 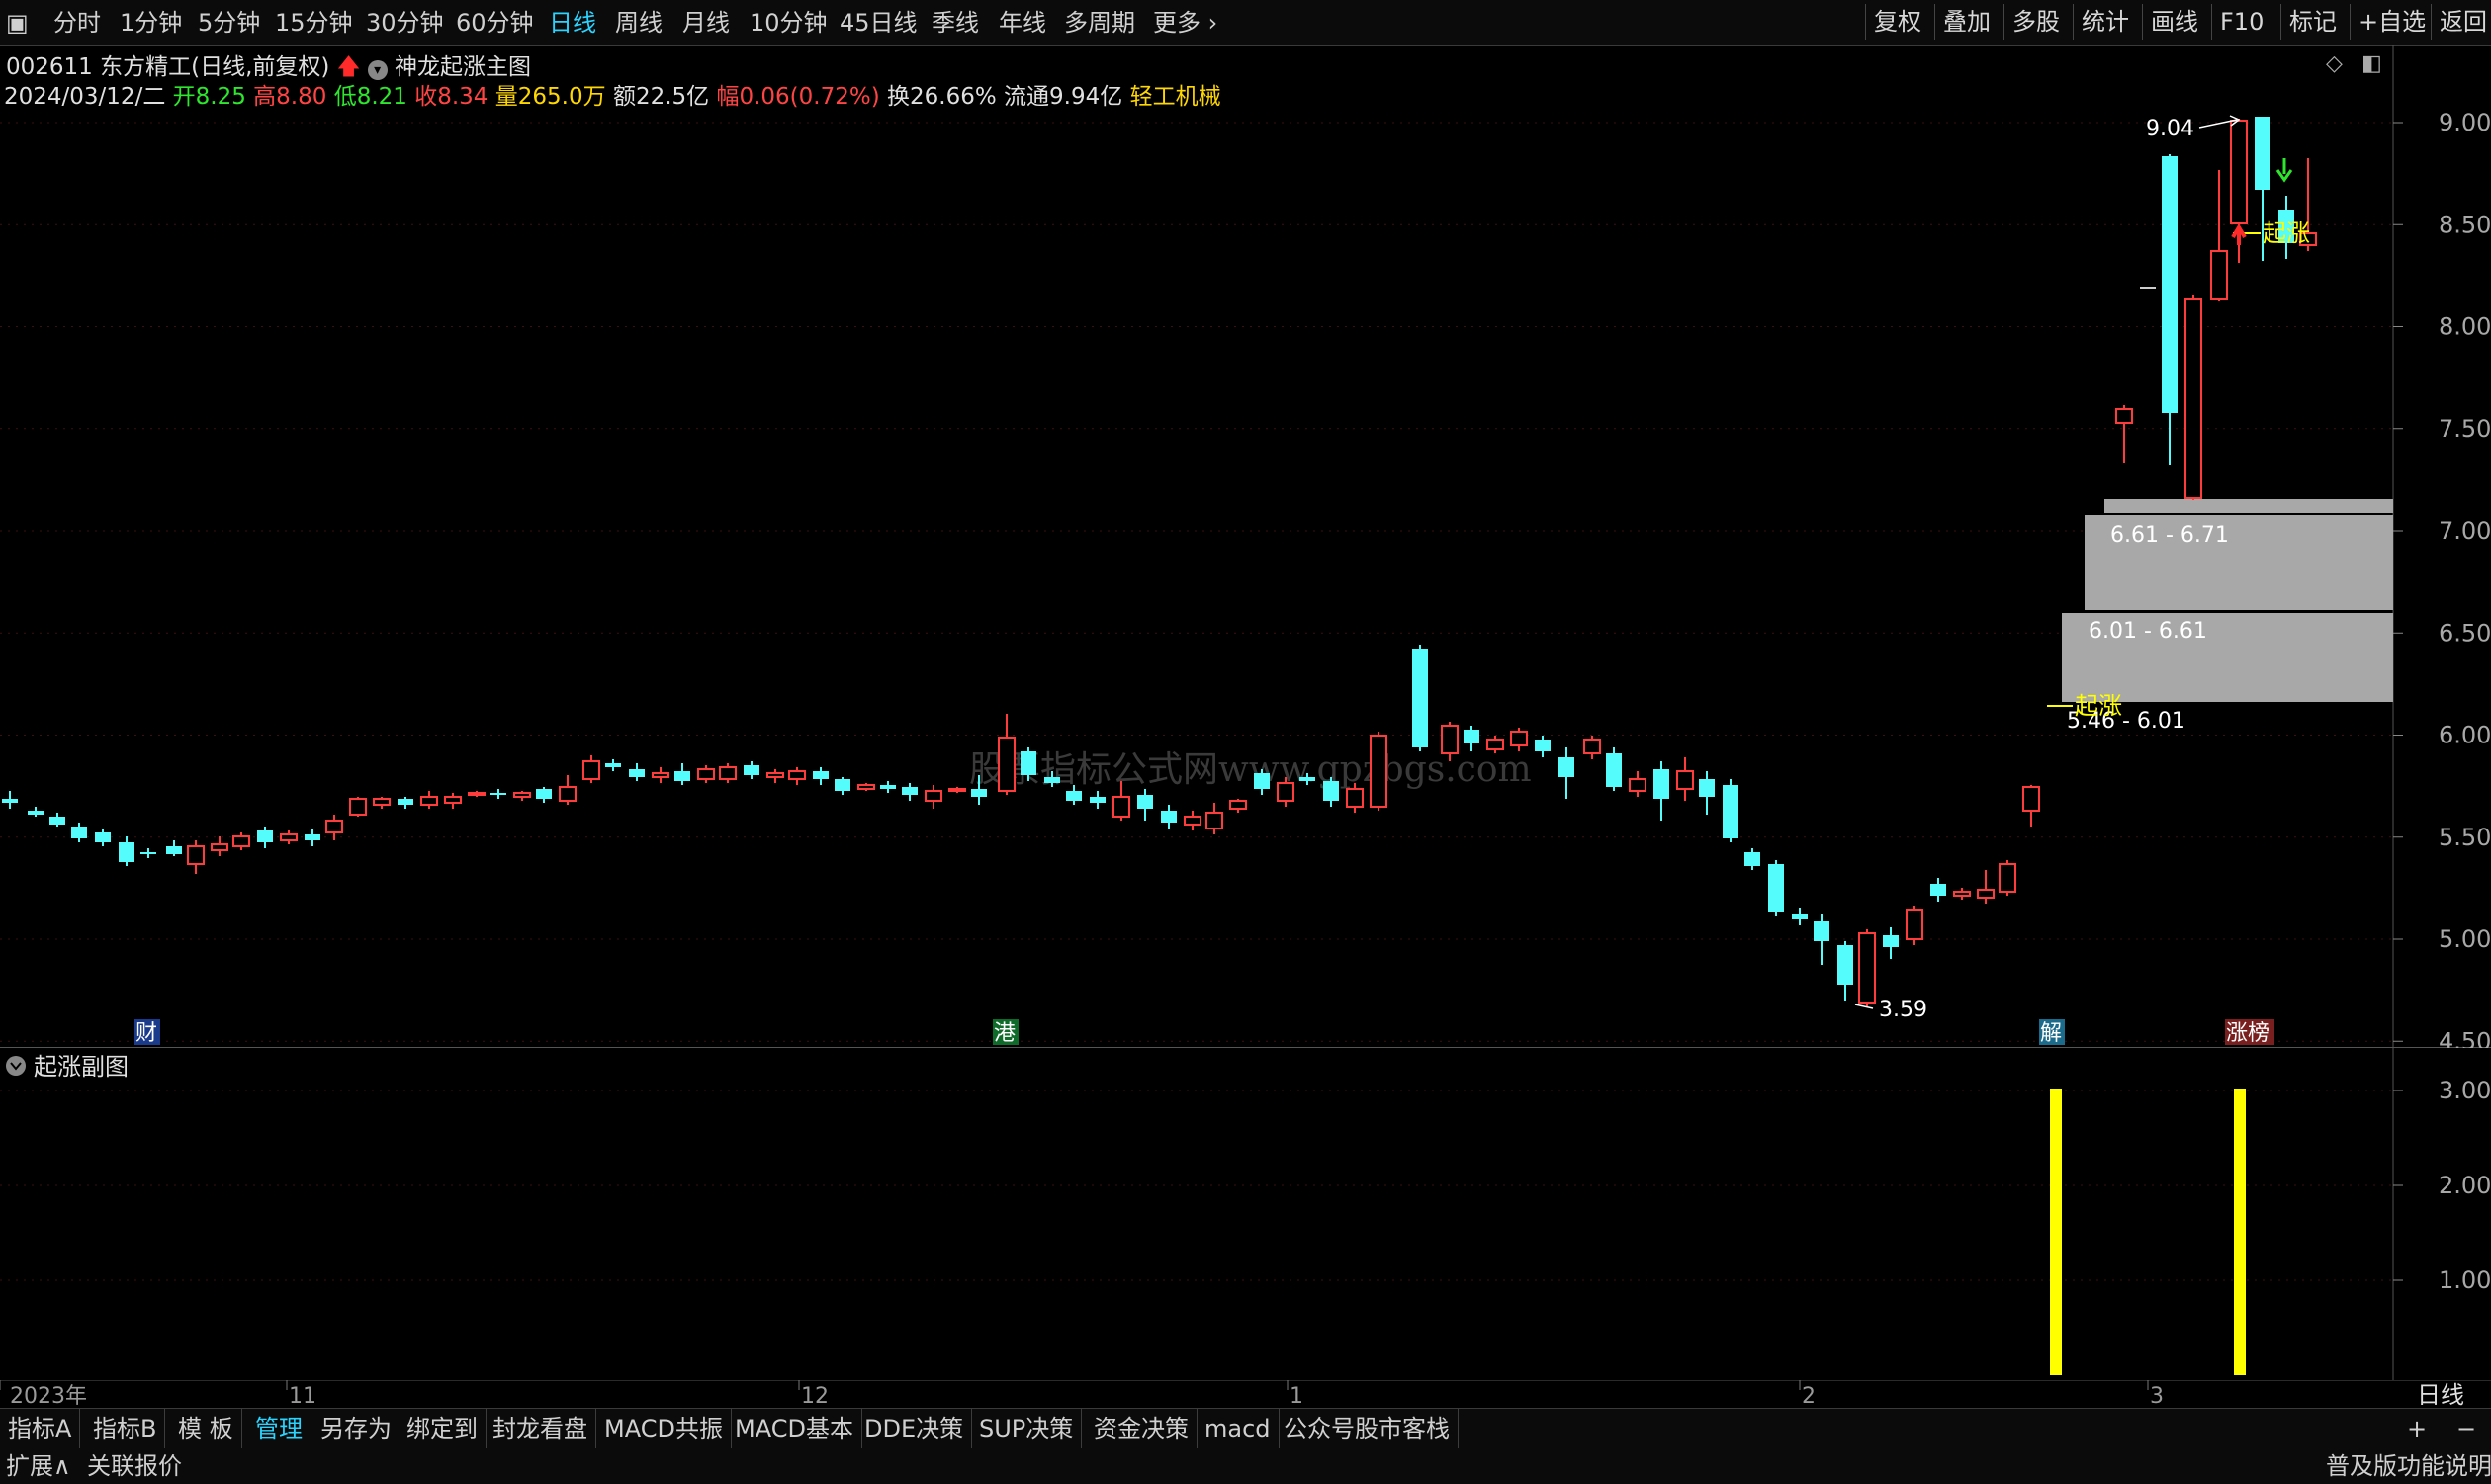 I want to click on event-marker-zhangbang: 涨榜, so click(x=2247, y=1033).